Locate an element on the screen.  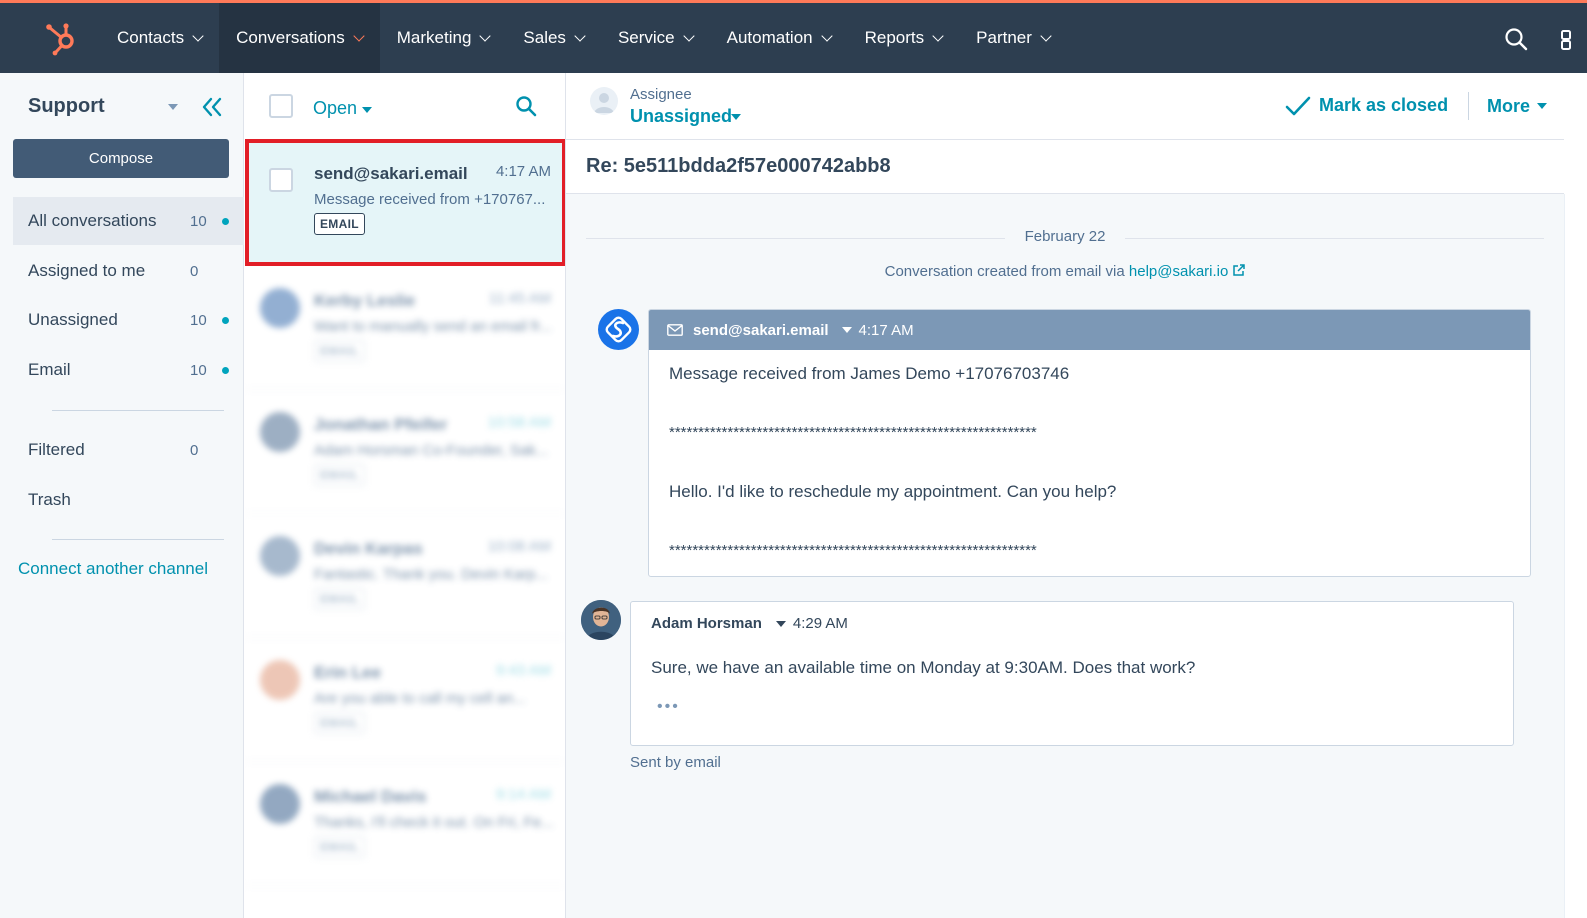
sidebar-item-unassigned: Unassigned 10 is located at coordinates (128, 320).